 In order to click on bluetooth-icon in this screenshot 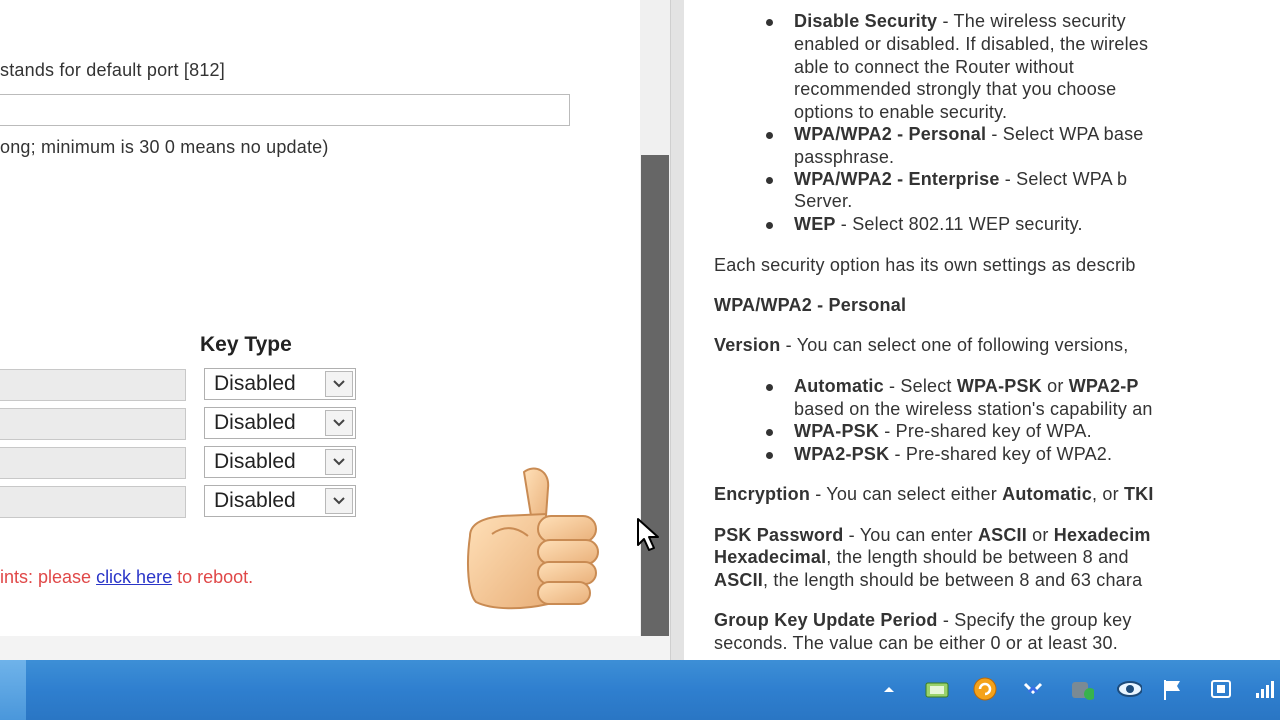, I will do `click(1033, 689)`.